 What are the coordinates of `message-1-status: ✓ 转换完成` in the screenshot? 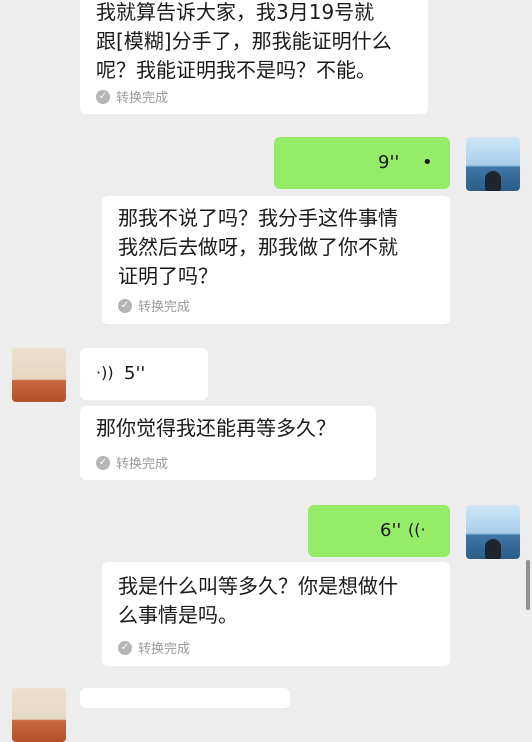 It's located at (132, 96).